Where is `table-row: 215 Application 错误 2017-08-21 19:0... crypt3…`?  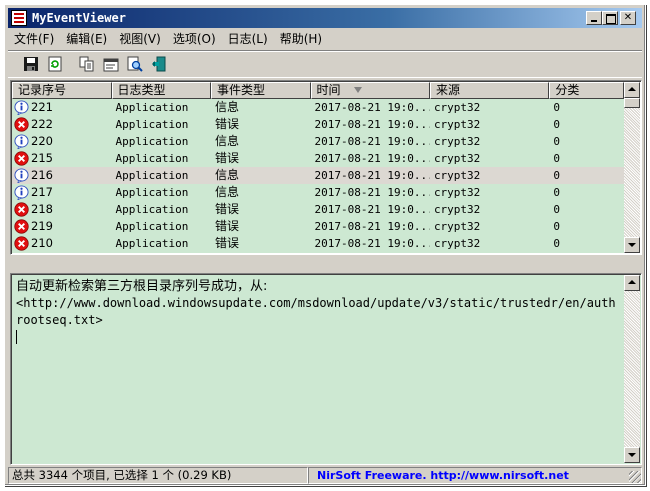 table-row: 215 Application 错误 2017-08-21 19:0... crypt3… is located at coordinates (318, 158).